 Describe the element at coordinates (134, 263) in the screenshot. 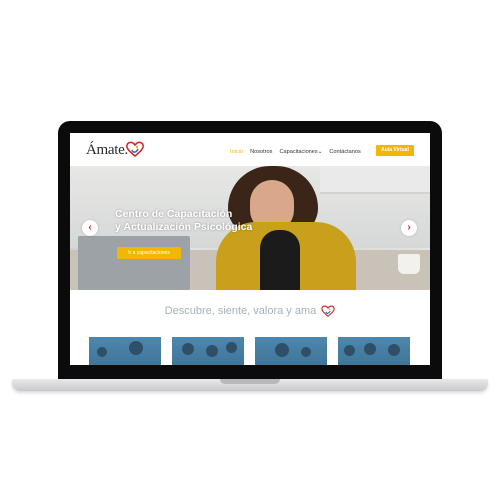

I see `hero-photo-laptop` at that location.